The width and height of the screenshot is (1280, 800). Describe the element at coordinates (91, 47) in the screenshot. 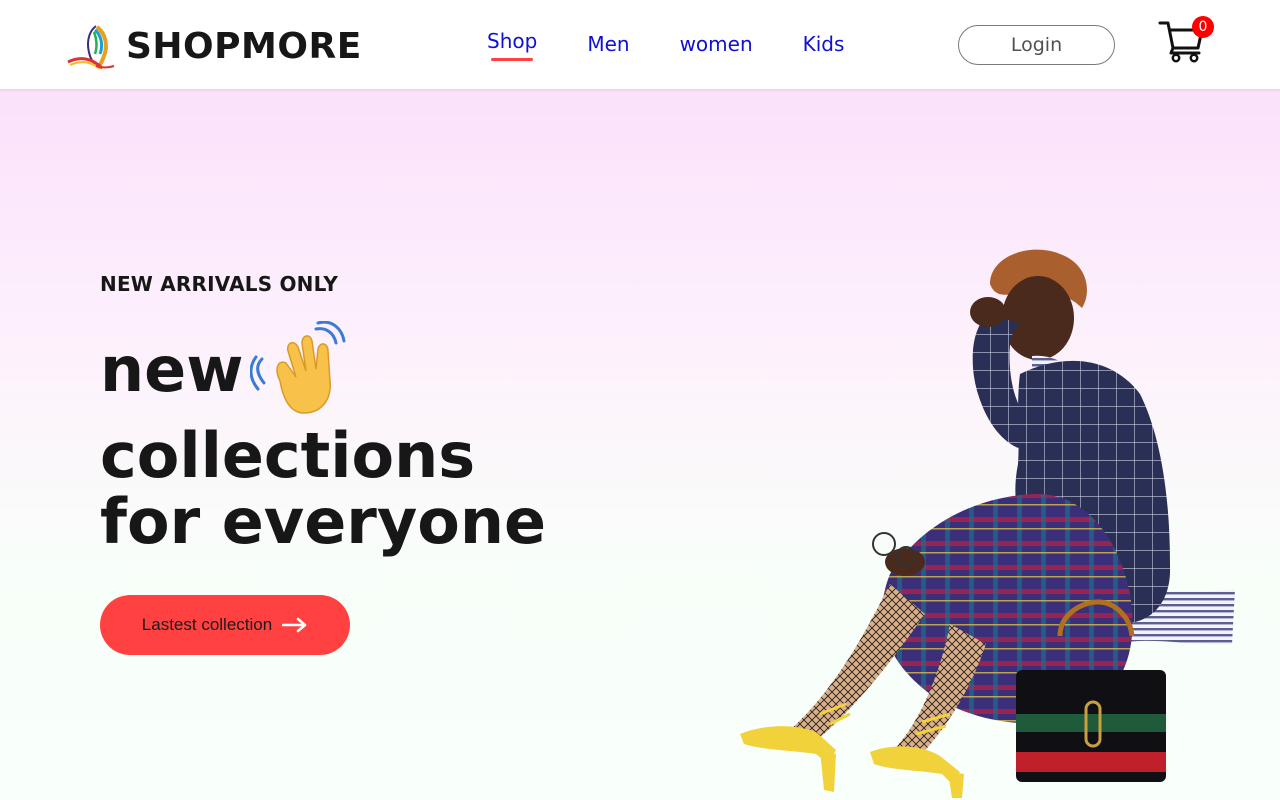

I see `feather-logo-icon` at that location.